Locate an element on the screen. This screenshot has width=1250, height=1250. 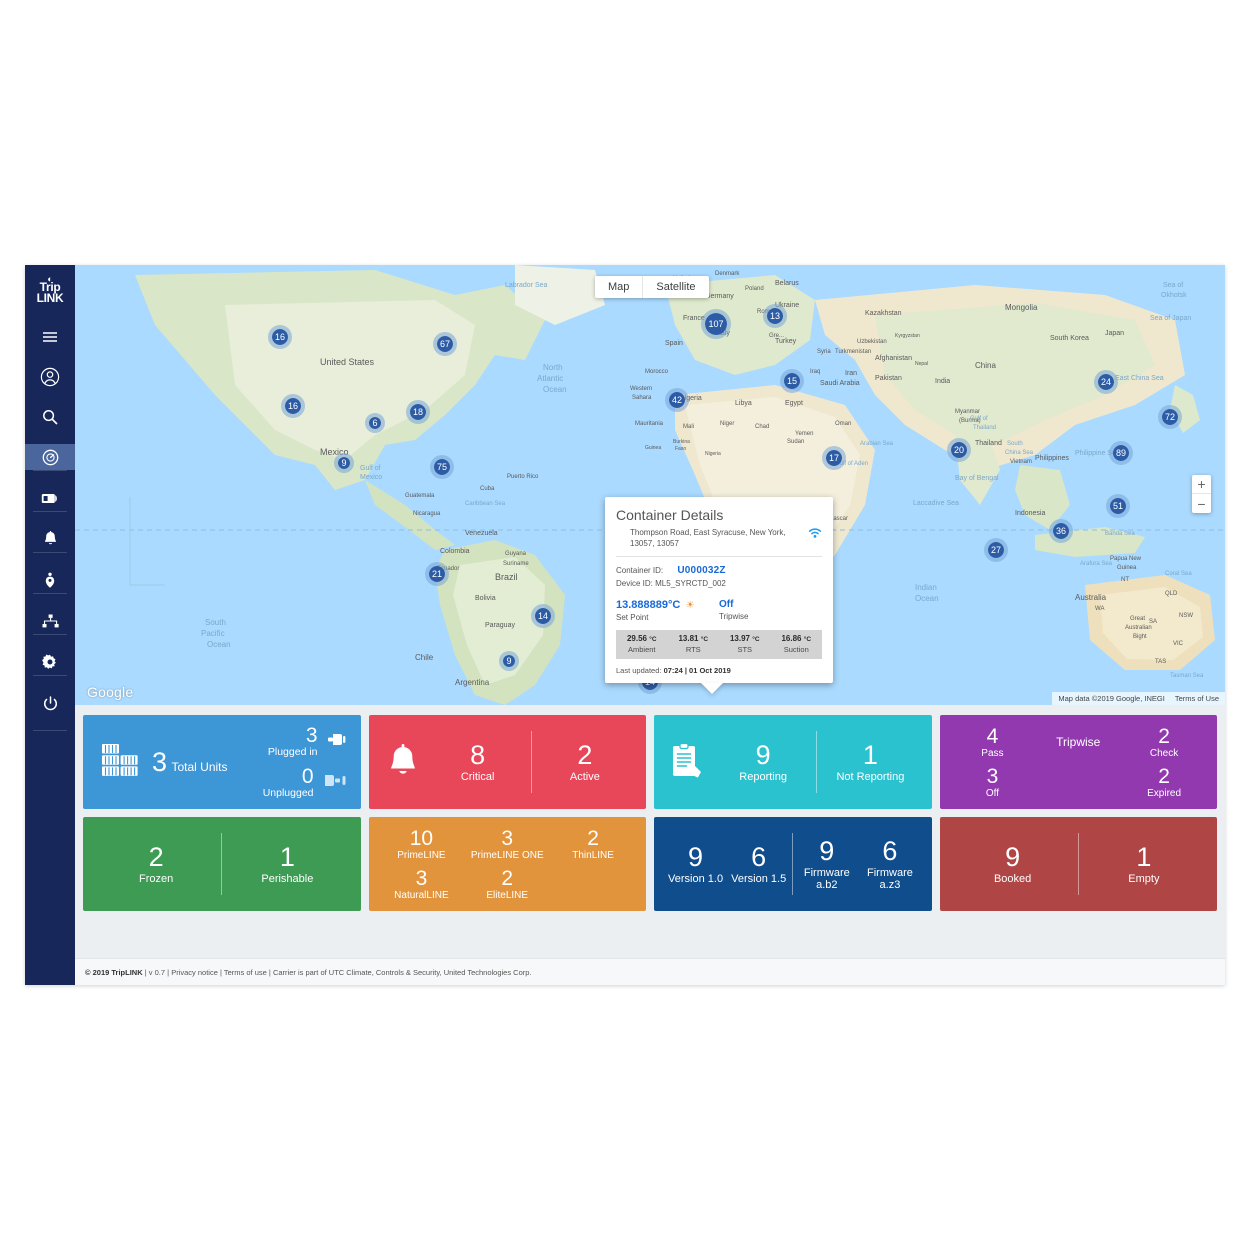
card-reporting: 9 Reporting 1 Not Reporting is located at coordinates (793, 762).